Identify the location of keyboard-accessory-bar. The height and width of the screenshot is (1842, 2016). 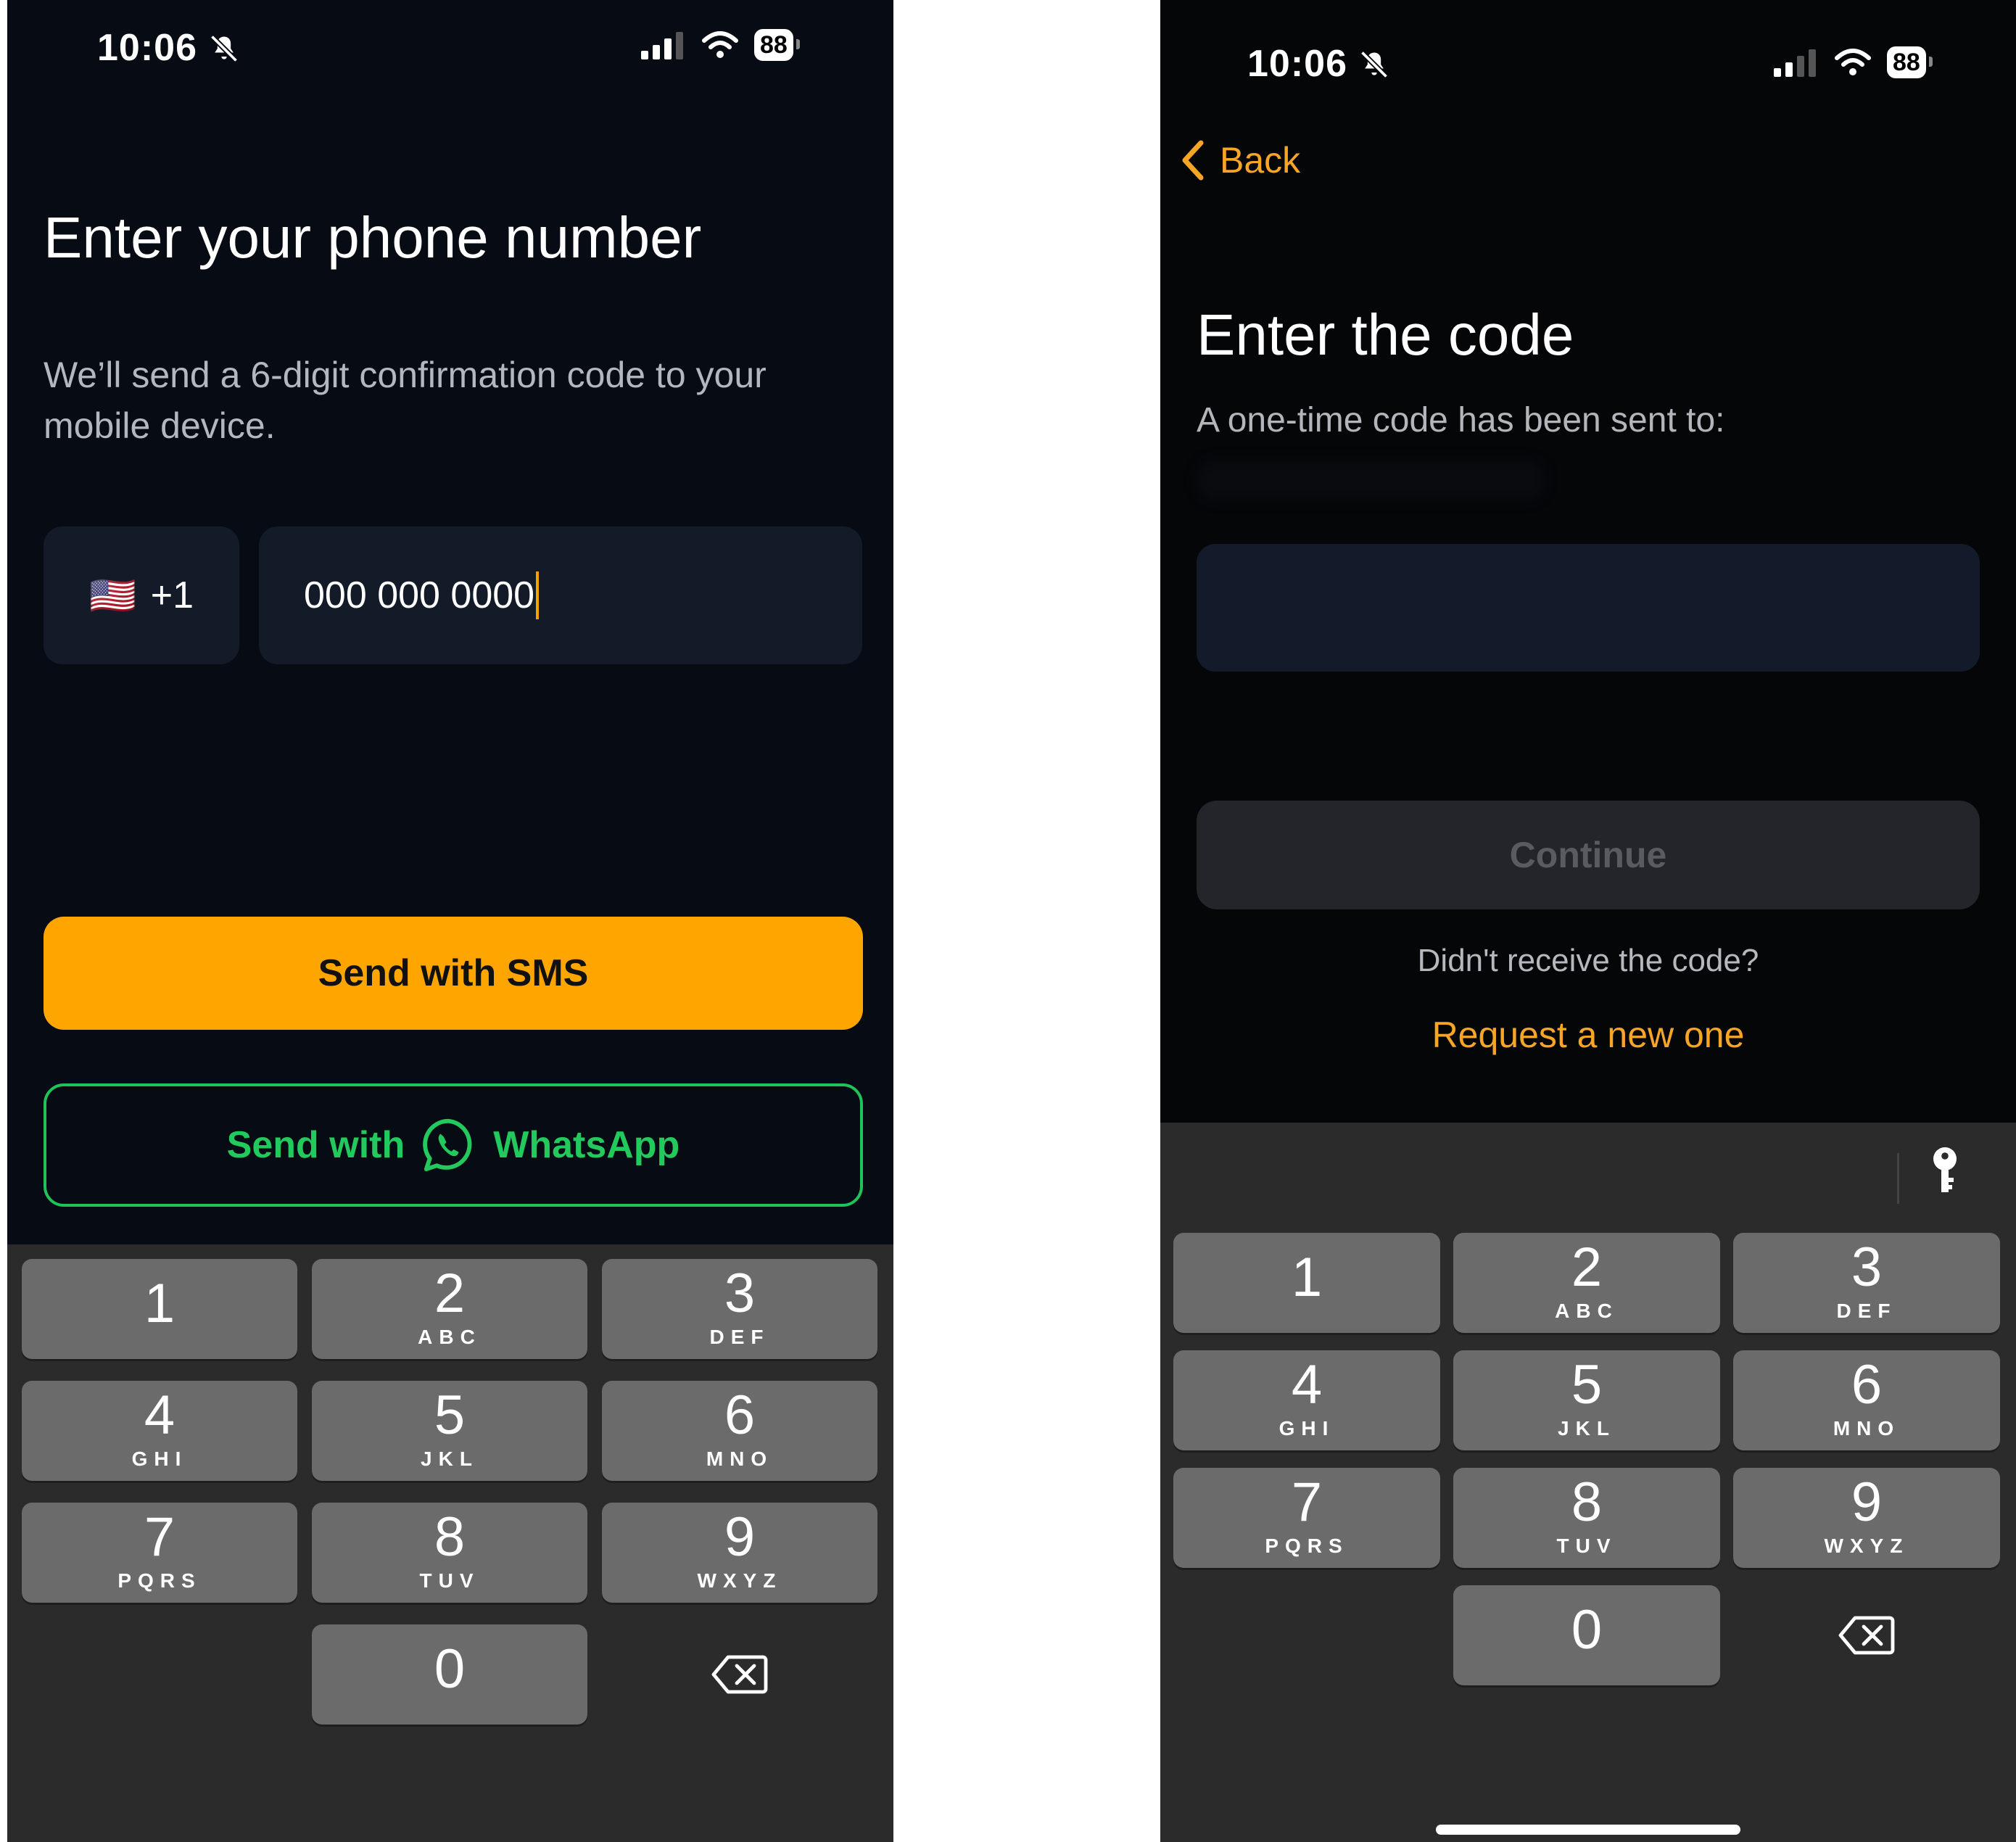
(1588, 1177).